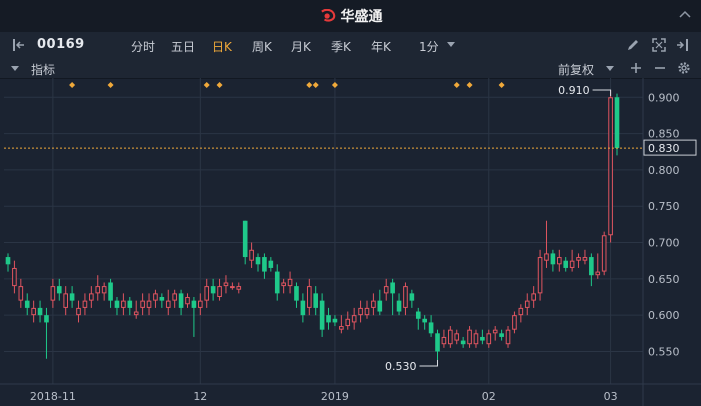 This screenshot has width=701, height=406. What do you see at coordinates (610, 68) in the screenshot?
I see `adjust-chevron-down-icon` at bounding box center [610, 68].